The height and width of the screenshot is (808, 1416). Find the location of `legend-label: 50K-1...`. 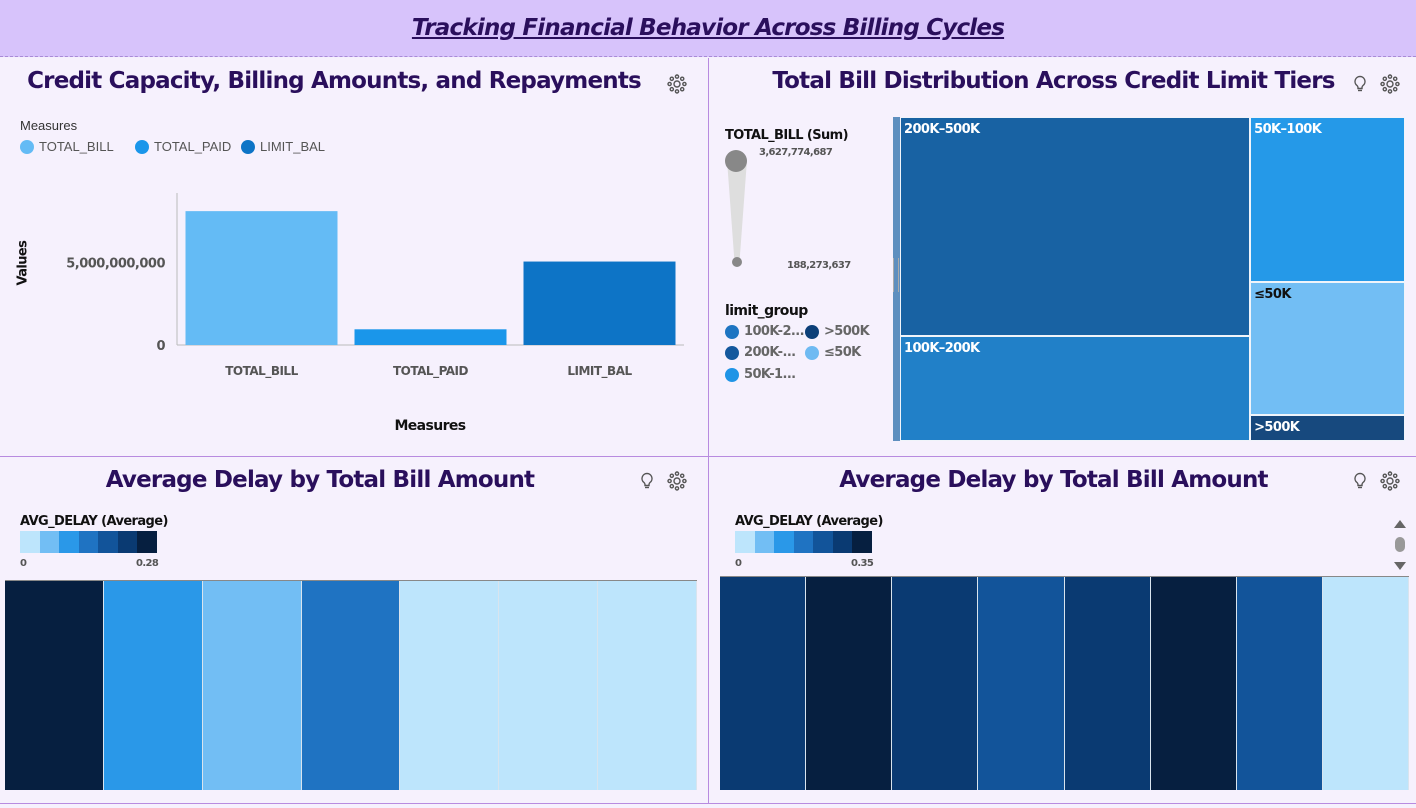

legend-label: 50K-1... is located at coordinates (770, 374).